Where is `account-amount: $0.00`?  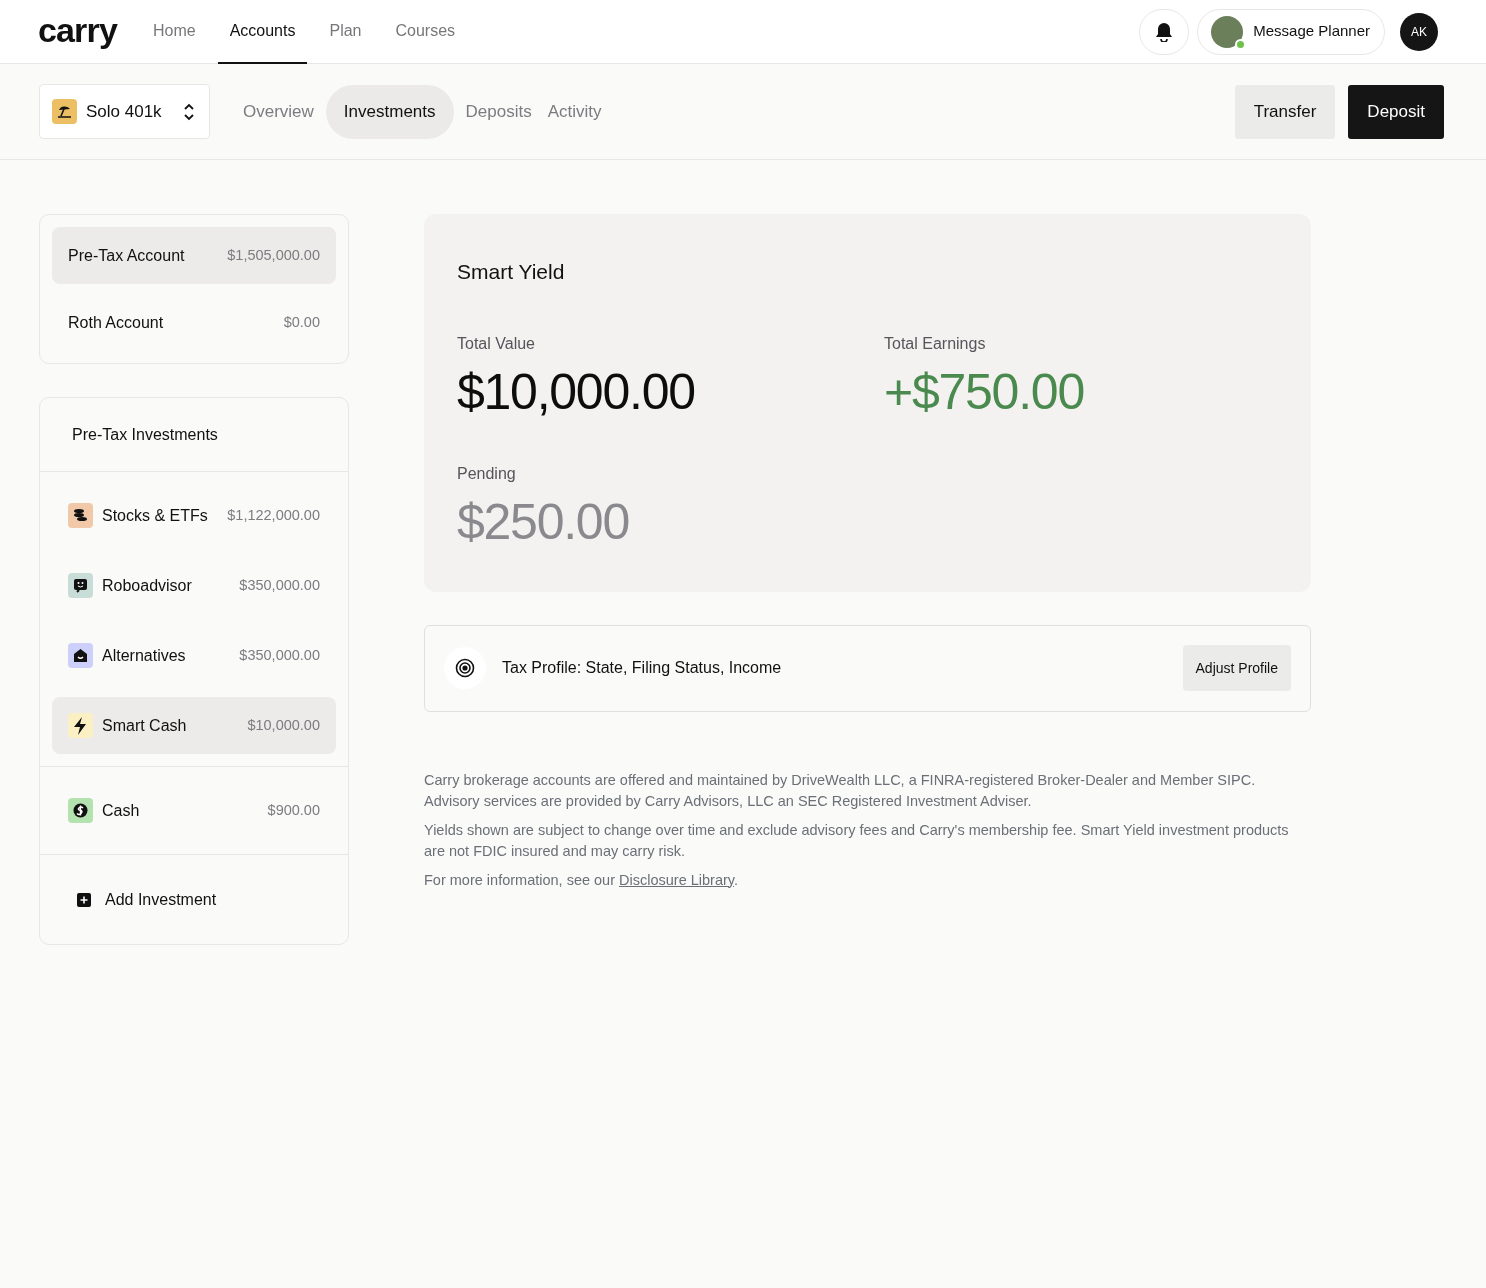 account-amount: $0.00 is located at coordinates (301, 322).